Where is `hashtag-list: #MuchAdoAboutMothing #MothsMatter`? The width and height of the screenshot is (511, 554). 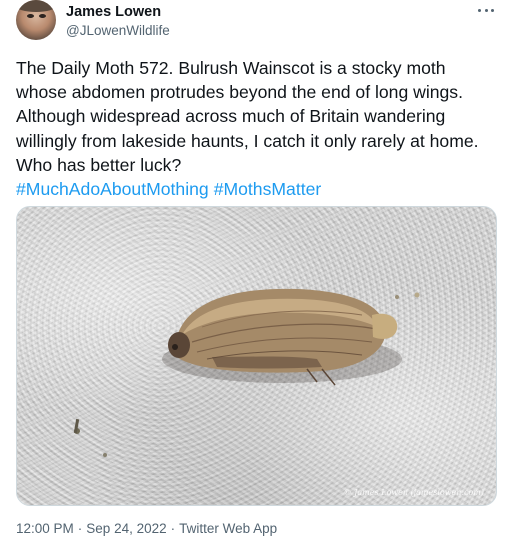
hashtag-list: #MuchAdoAboutMothing #MothsMatter is located at coordinates (171, 189).